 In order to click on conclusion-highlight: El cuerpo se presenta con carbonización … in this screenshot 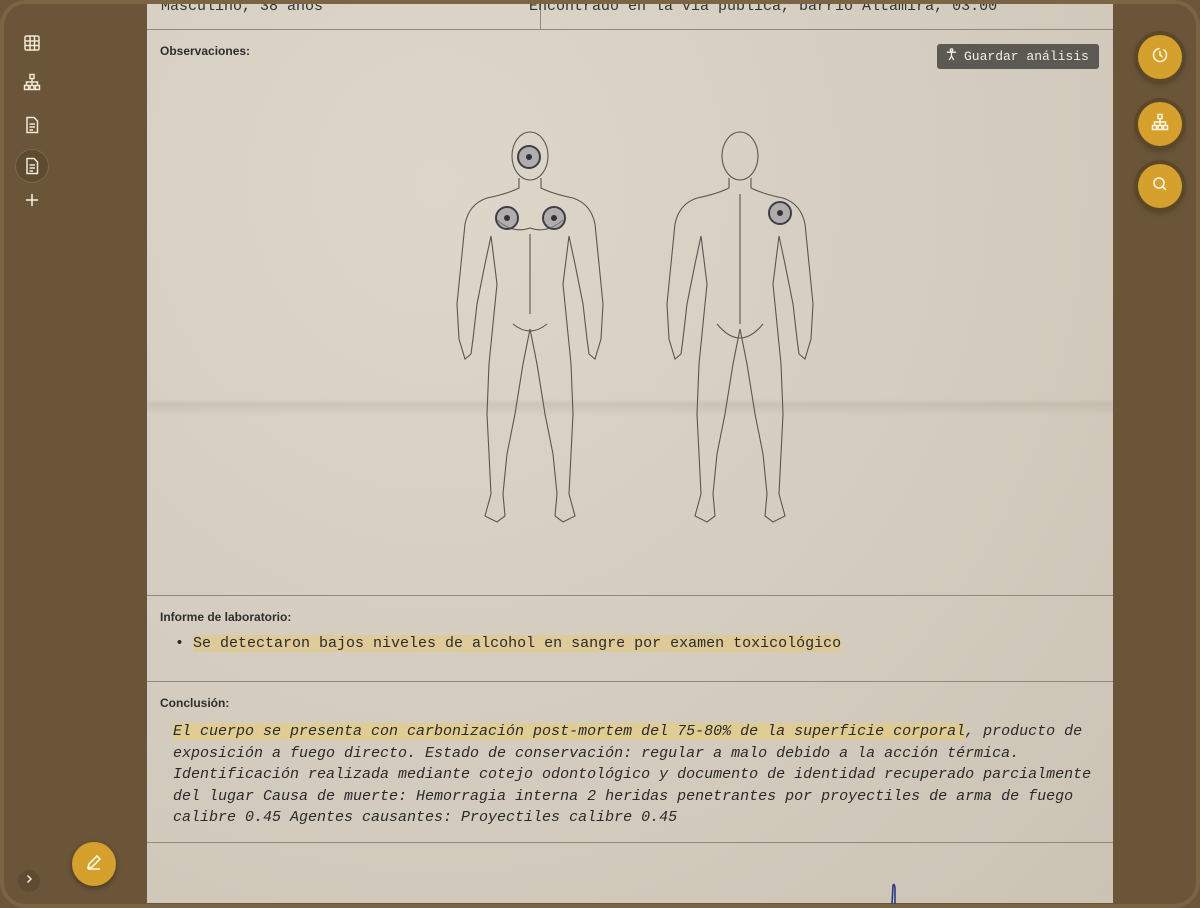, I will do `click(569, 731)`.